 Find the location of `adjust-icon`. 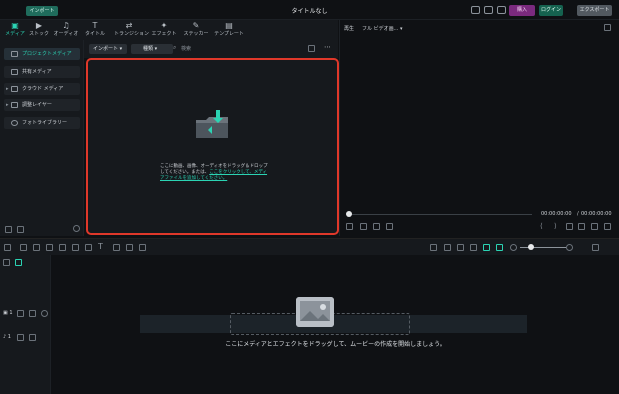

adjust-icon is located at coordinates (116, 247).